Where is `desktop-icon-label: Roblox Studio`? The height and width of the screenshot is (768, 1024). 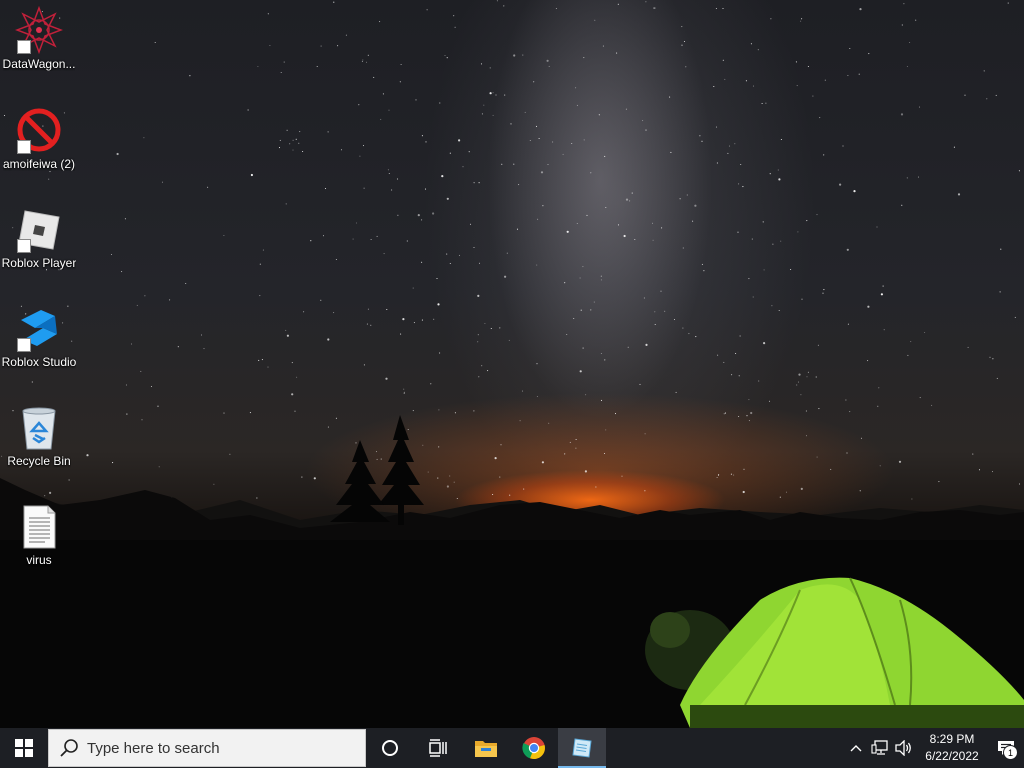 desktop-icon-label: Roblox Studio is located at coordinates (39, 362).